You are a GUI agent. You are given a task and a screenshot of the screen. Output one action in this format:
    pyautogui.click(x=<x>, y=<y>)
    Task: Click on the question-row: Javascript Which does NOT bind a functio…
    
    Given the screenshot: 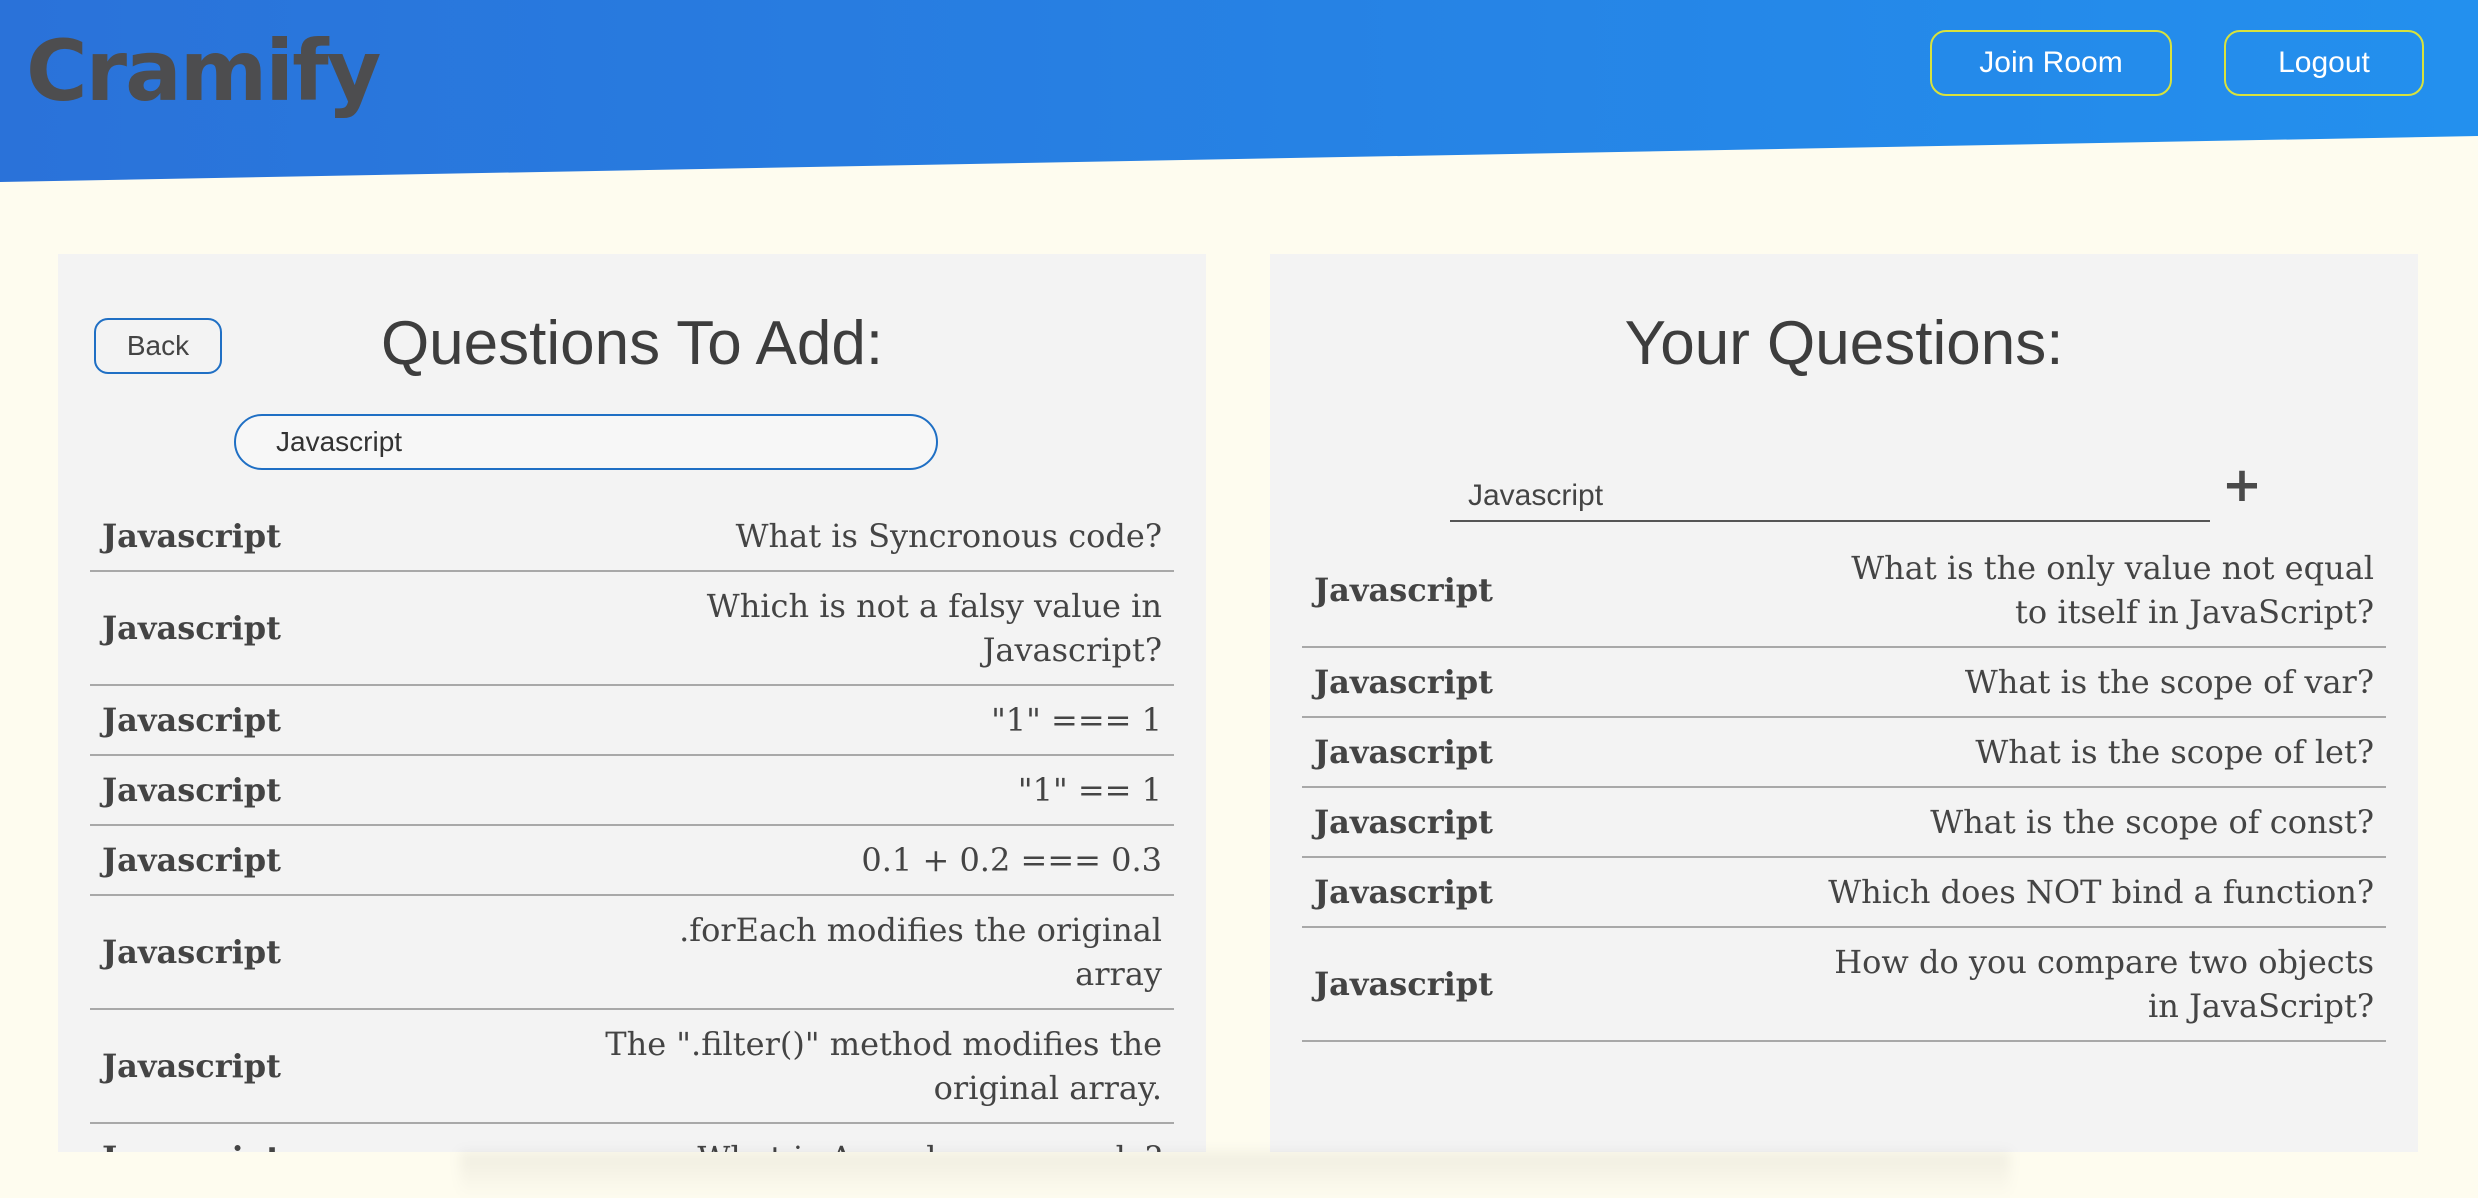 What is the action you would take?
    pyautogui.click(x=1844, y=893)
    